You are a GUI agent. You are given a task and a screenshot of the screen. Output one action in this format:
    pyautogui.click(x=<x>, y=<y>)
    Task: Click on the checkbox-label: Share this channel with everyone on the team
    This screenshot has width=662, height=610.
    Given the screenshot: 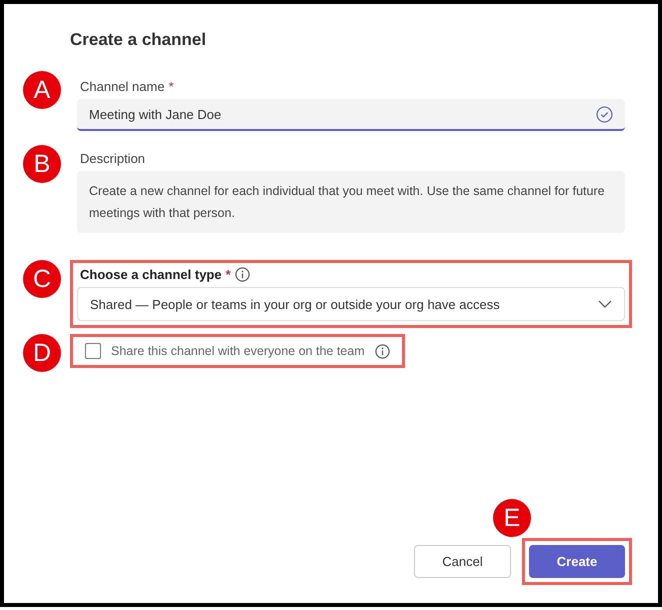 What is the action you would take?
    pyautogui.click(x=238, y=351)
    